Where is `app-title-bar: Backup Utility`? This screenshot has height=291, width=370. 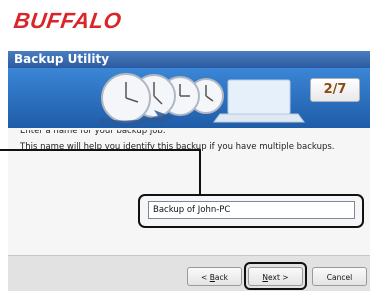 app-title-bar: Backup Utility is located at coordinates (189, 59).